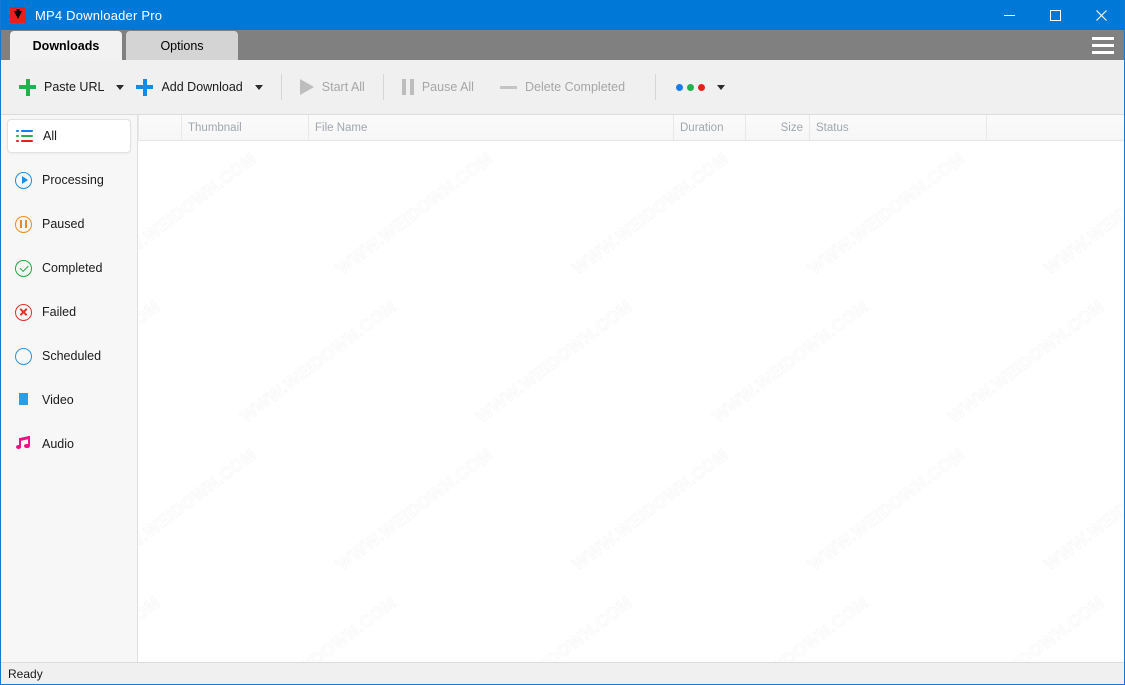  I want to click on column-thumbnail: Thumbnail, so click(245, 128).